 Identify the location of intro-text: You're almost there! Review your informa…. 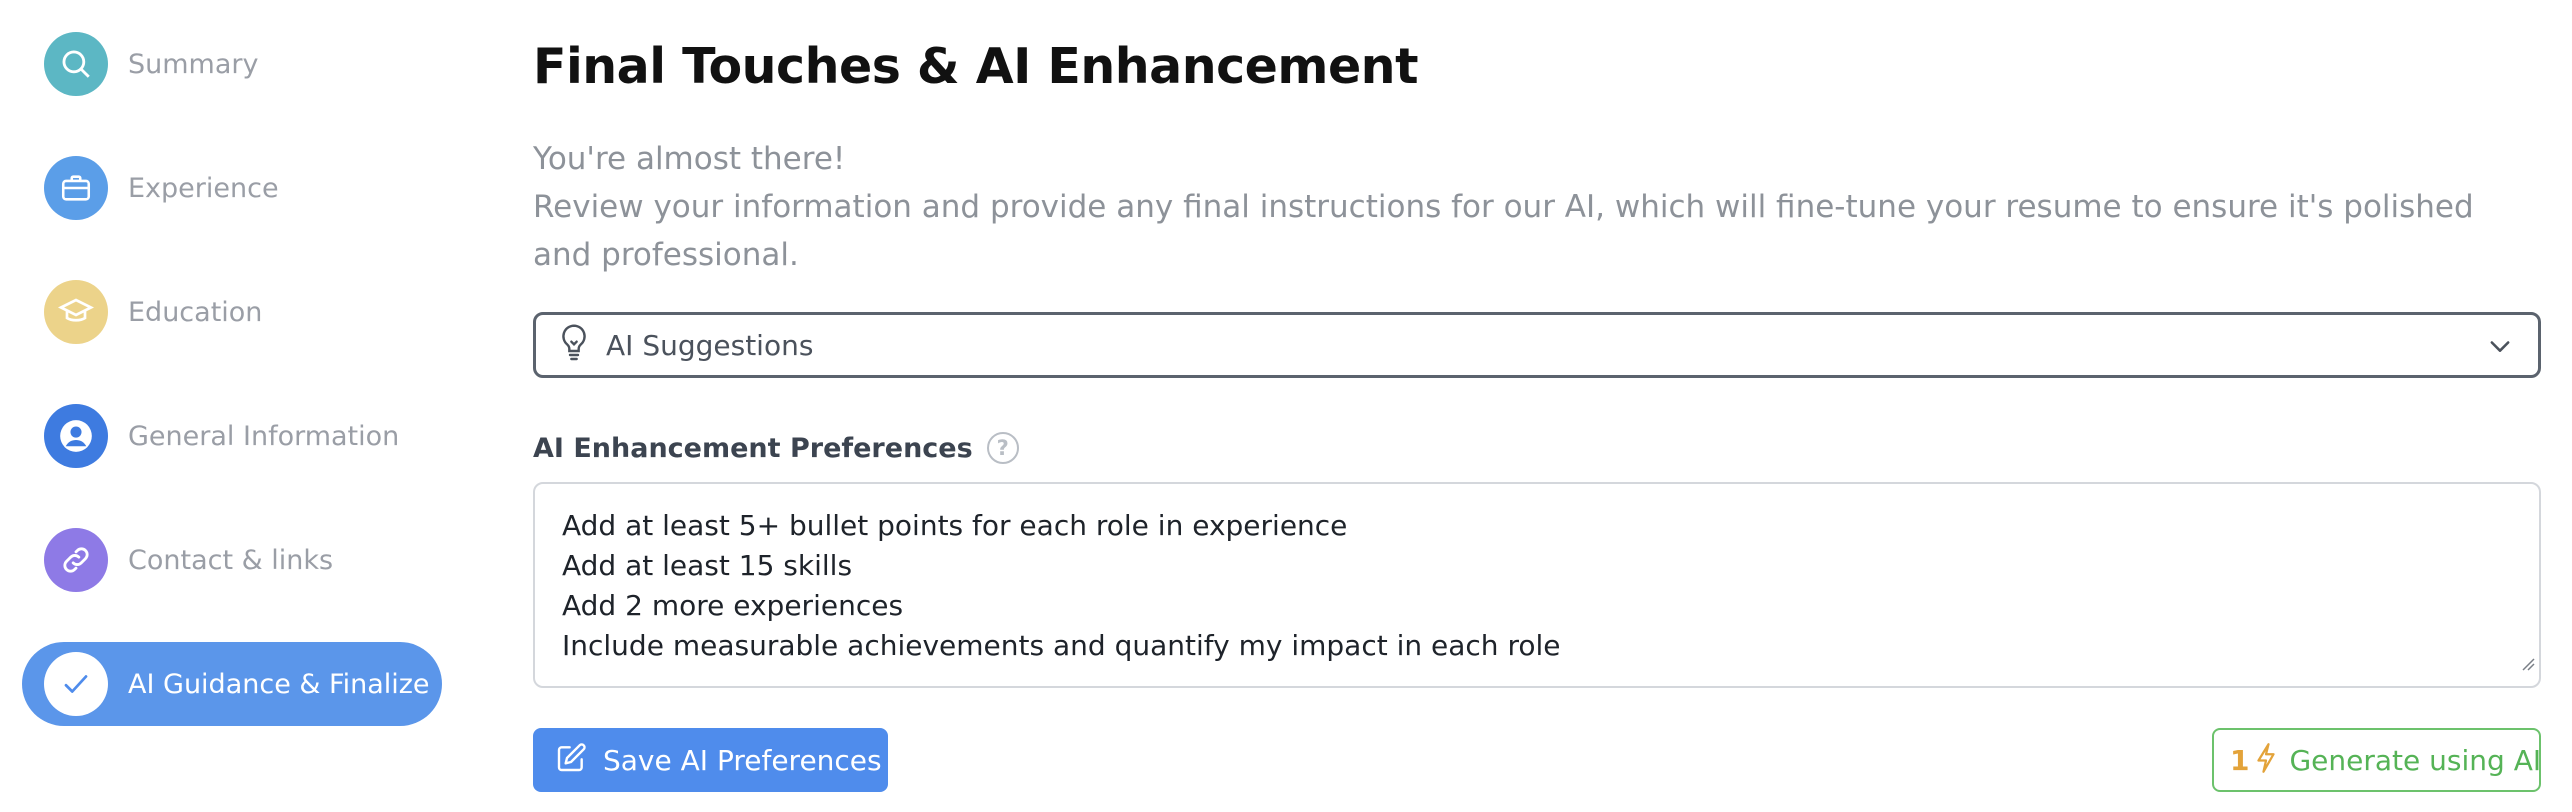
(1528, 207).